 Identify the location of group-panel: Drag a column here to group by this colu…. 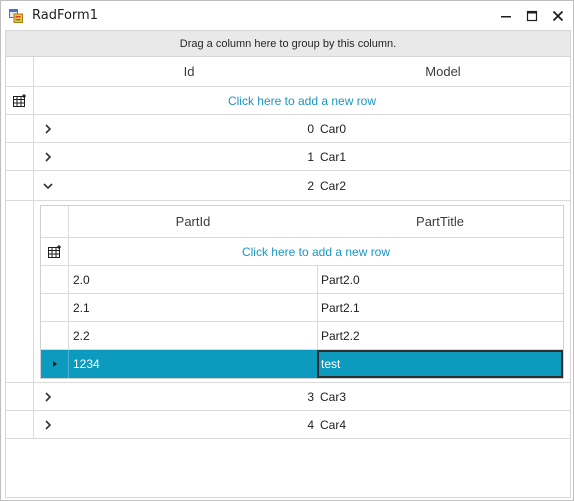
(288, 44).